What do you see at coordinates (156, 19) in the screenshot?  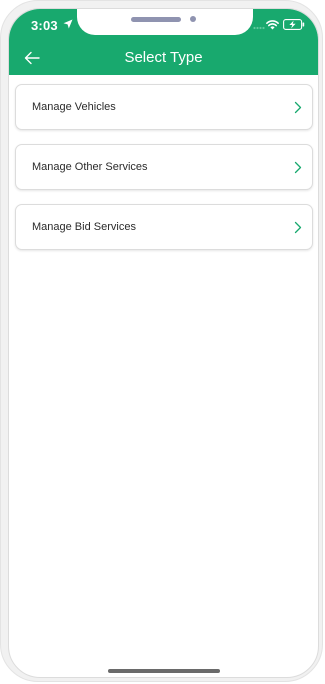 I see `speaker-grille` at bounding box center [156, 19].